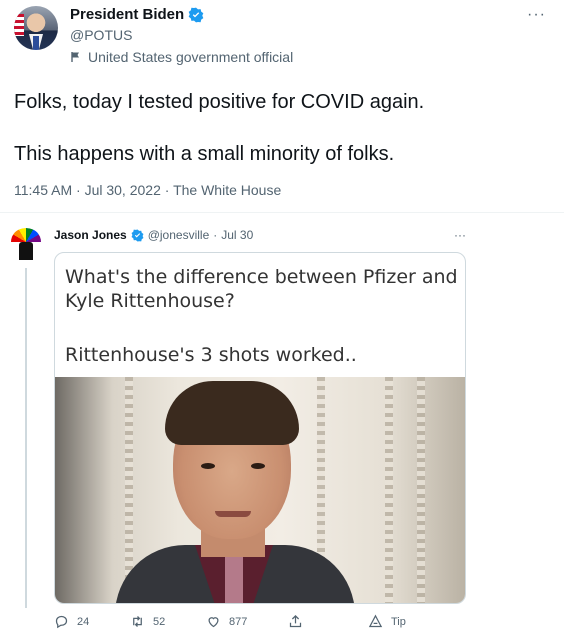 The height and width of the screenshot is (640, 564). I want to click on author-name: President Biden, so click(127, 14).